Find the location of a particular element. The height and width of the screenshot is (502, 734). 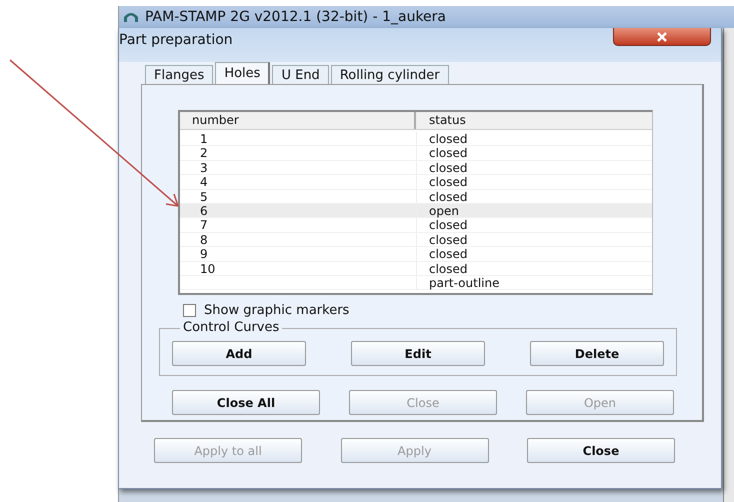

close-icon is located at coordinates (662, 37).